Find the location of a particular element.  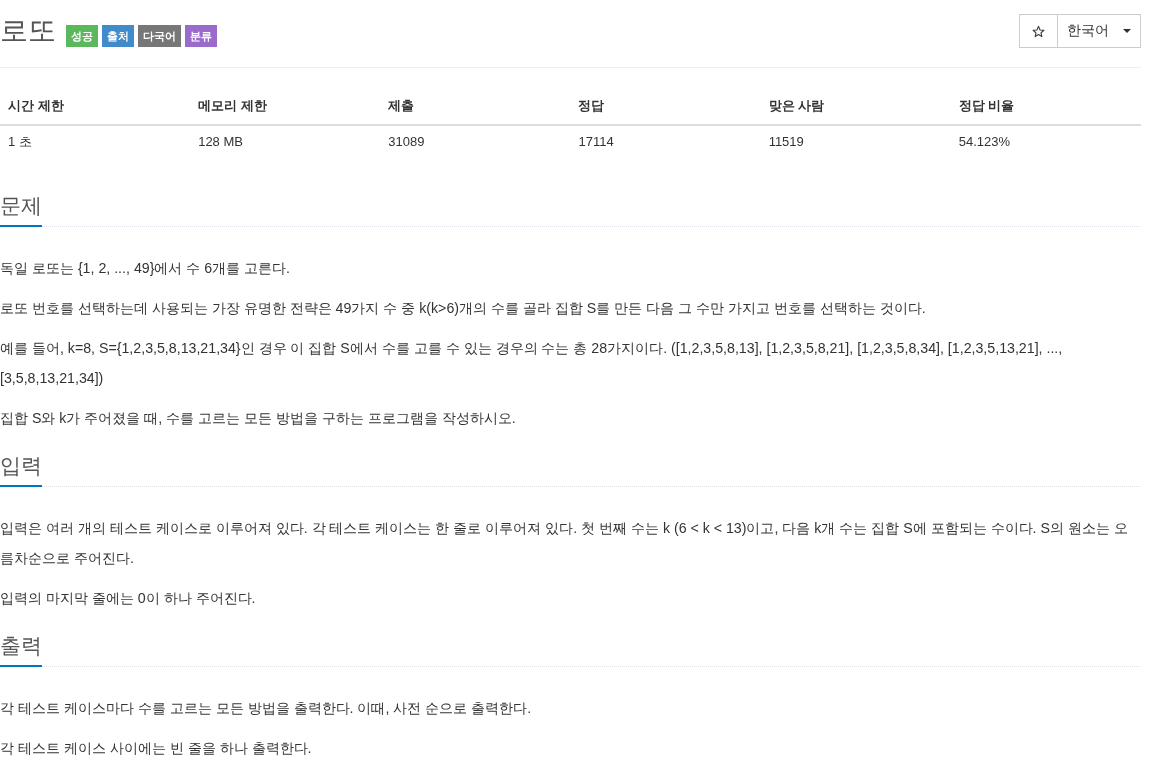

column-header: 맞은 사람 is located at coordinates (855, 106).